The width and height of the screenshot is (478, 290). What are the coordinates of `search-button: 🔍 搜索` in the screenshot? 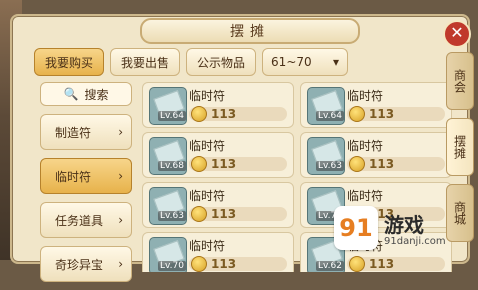 It's located at (86, 94).